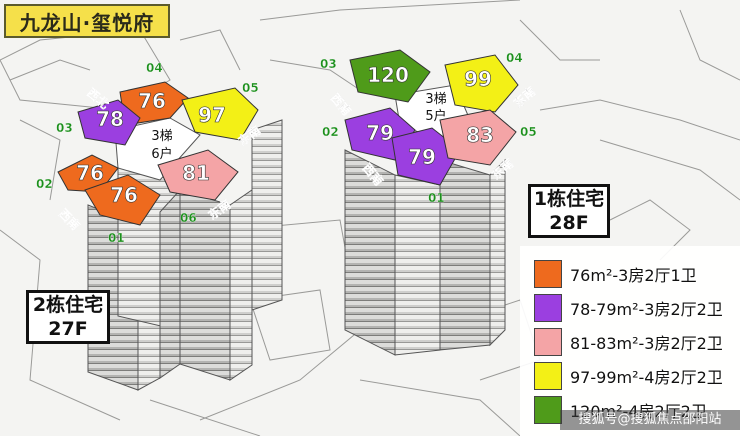 The image size is (740, 436). I want to click on b2-unit-id-04: 04, so click(154, 68).